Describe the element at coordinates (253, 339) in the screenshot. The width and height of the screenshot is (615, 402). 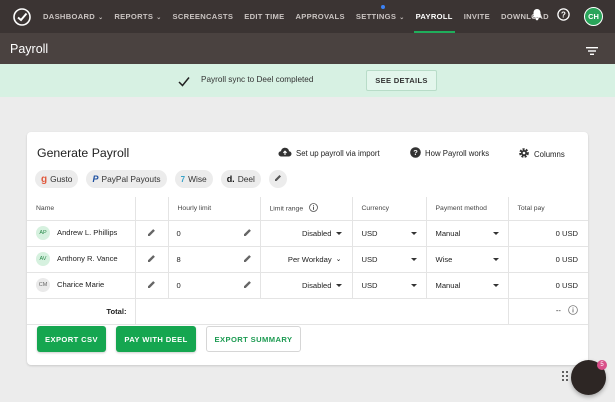
I see `export-summary-button: EXPORT SUMMARY` at that location.